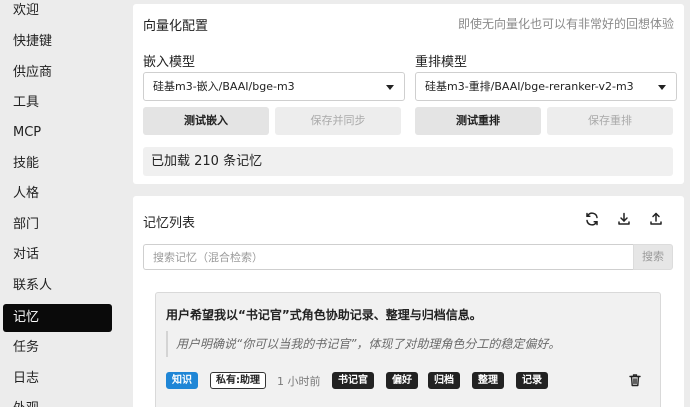 The image size is (690, 407). What do you see at coordinates (565, 24) in the screenshot?
I see `vector-config-hint: 即使无向量化也可以有非常好的回想体验` at bounding box center [565, 24].